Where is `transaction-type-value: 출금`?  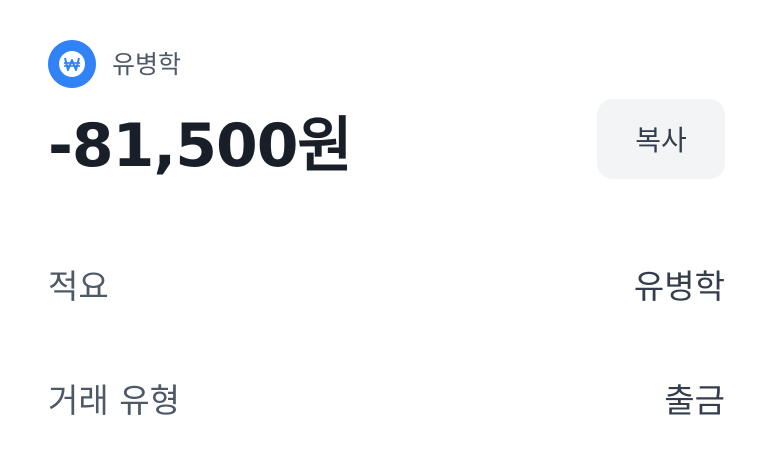
transaction-type-value: 출금 is located at coordinates (694, 400).